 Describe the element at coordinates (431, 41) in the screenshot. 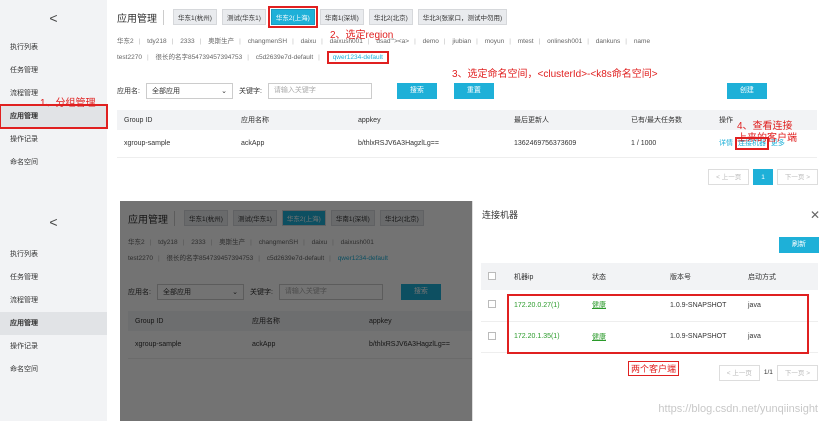

I see `namespace-item: demo` at that location.